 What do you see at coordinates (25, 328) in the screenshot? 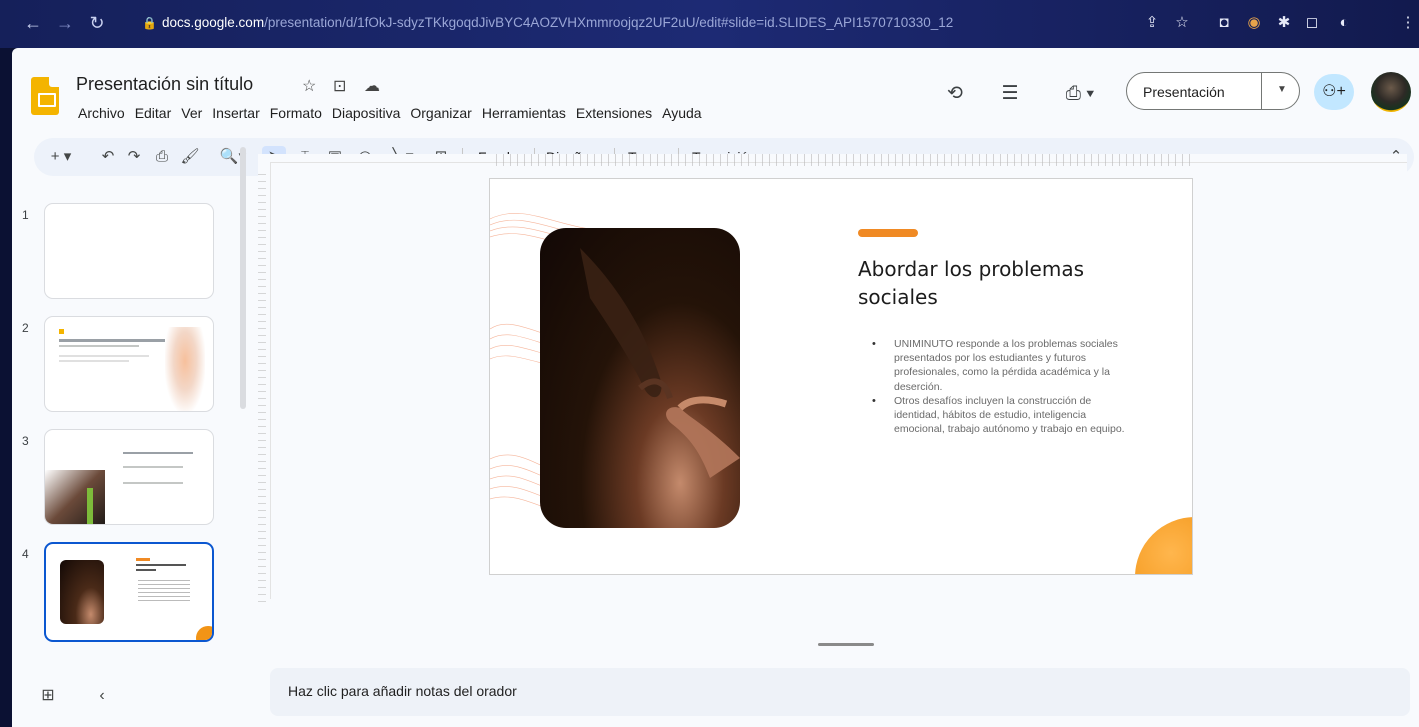
I see `slide-number: 2` at bounding box center [25, 328].